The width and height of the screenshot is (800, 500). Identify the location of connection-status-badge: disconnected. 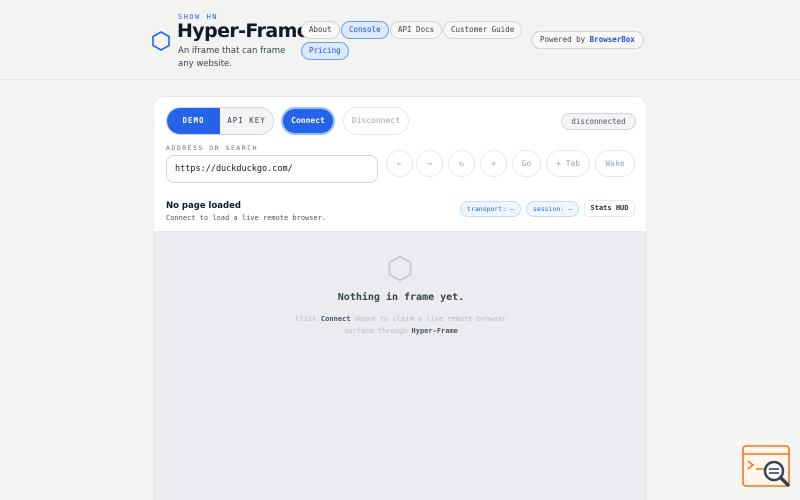
(598, 121).